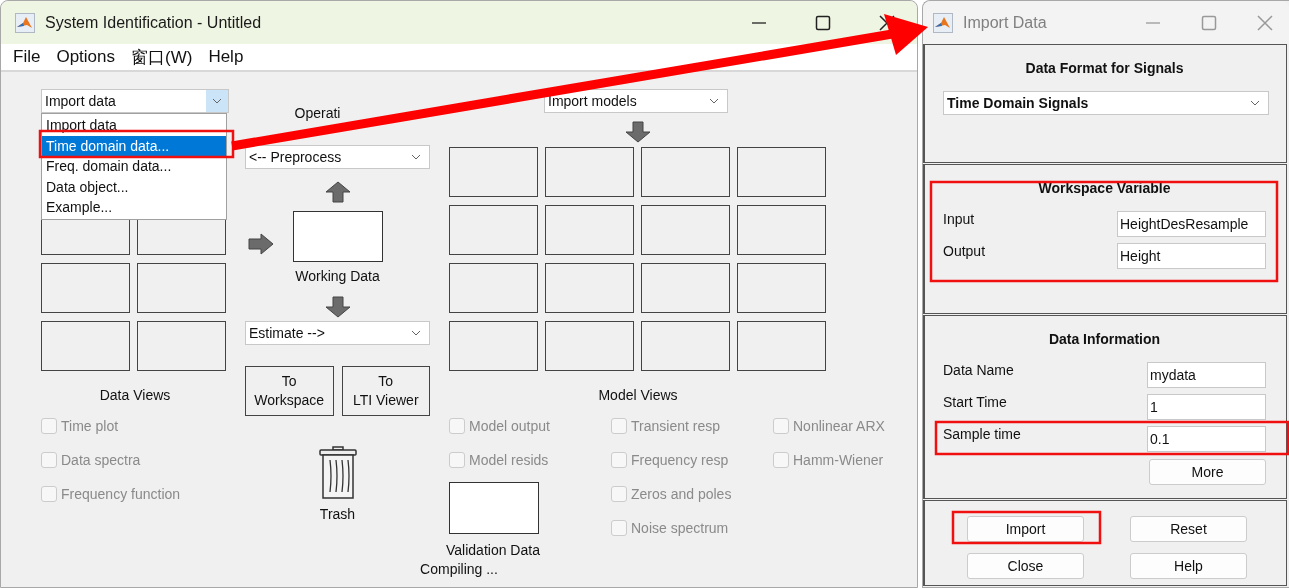 The height and width of the screenshot is (588, 1289). What do you see at coordinates (493, 550) in the screenshot?
I see `validation-data-label: Validation Data` at bounding box center [493, 550].